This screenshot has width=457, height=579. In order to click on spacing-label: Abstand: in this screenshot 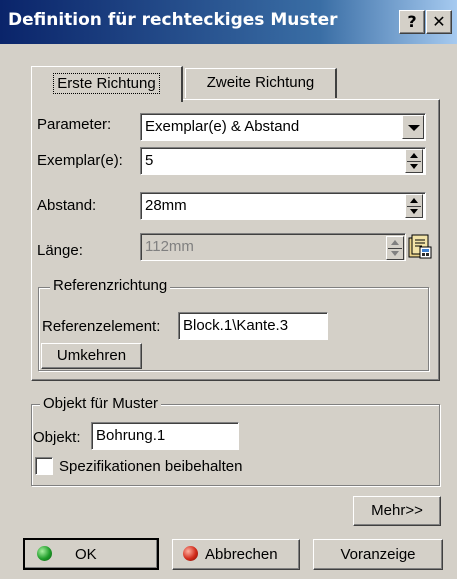, I will do `click(67, 205)`.